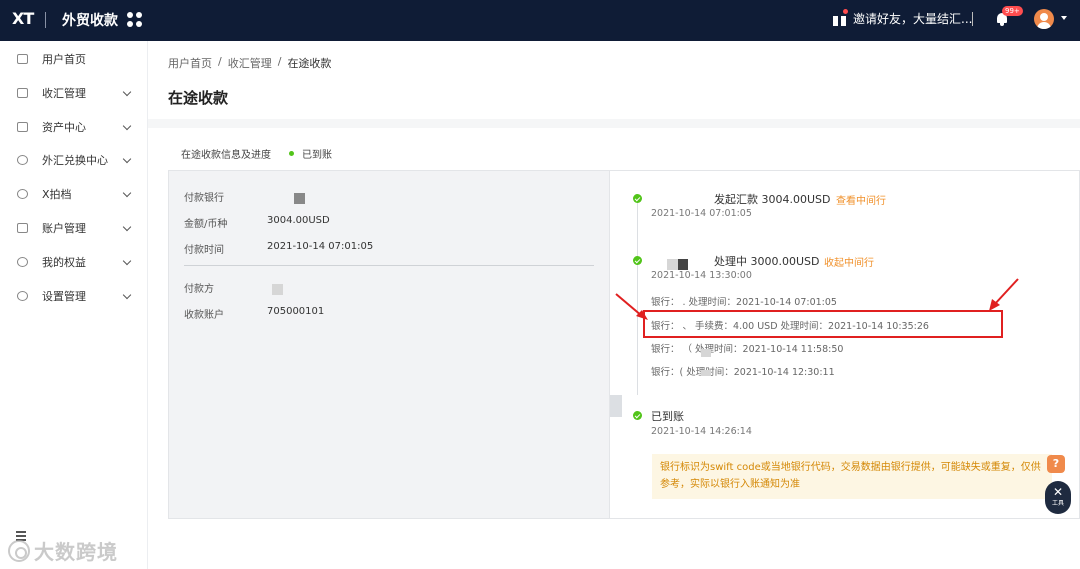 The height and width of the screenshot is (569, 1080). Describe the element at coordinates (226, 155) in the screenshot. I see `section-title: 在途收款信息及进度` at that location.